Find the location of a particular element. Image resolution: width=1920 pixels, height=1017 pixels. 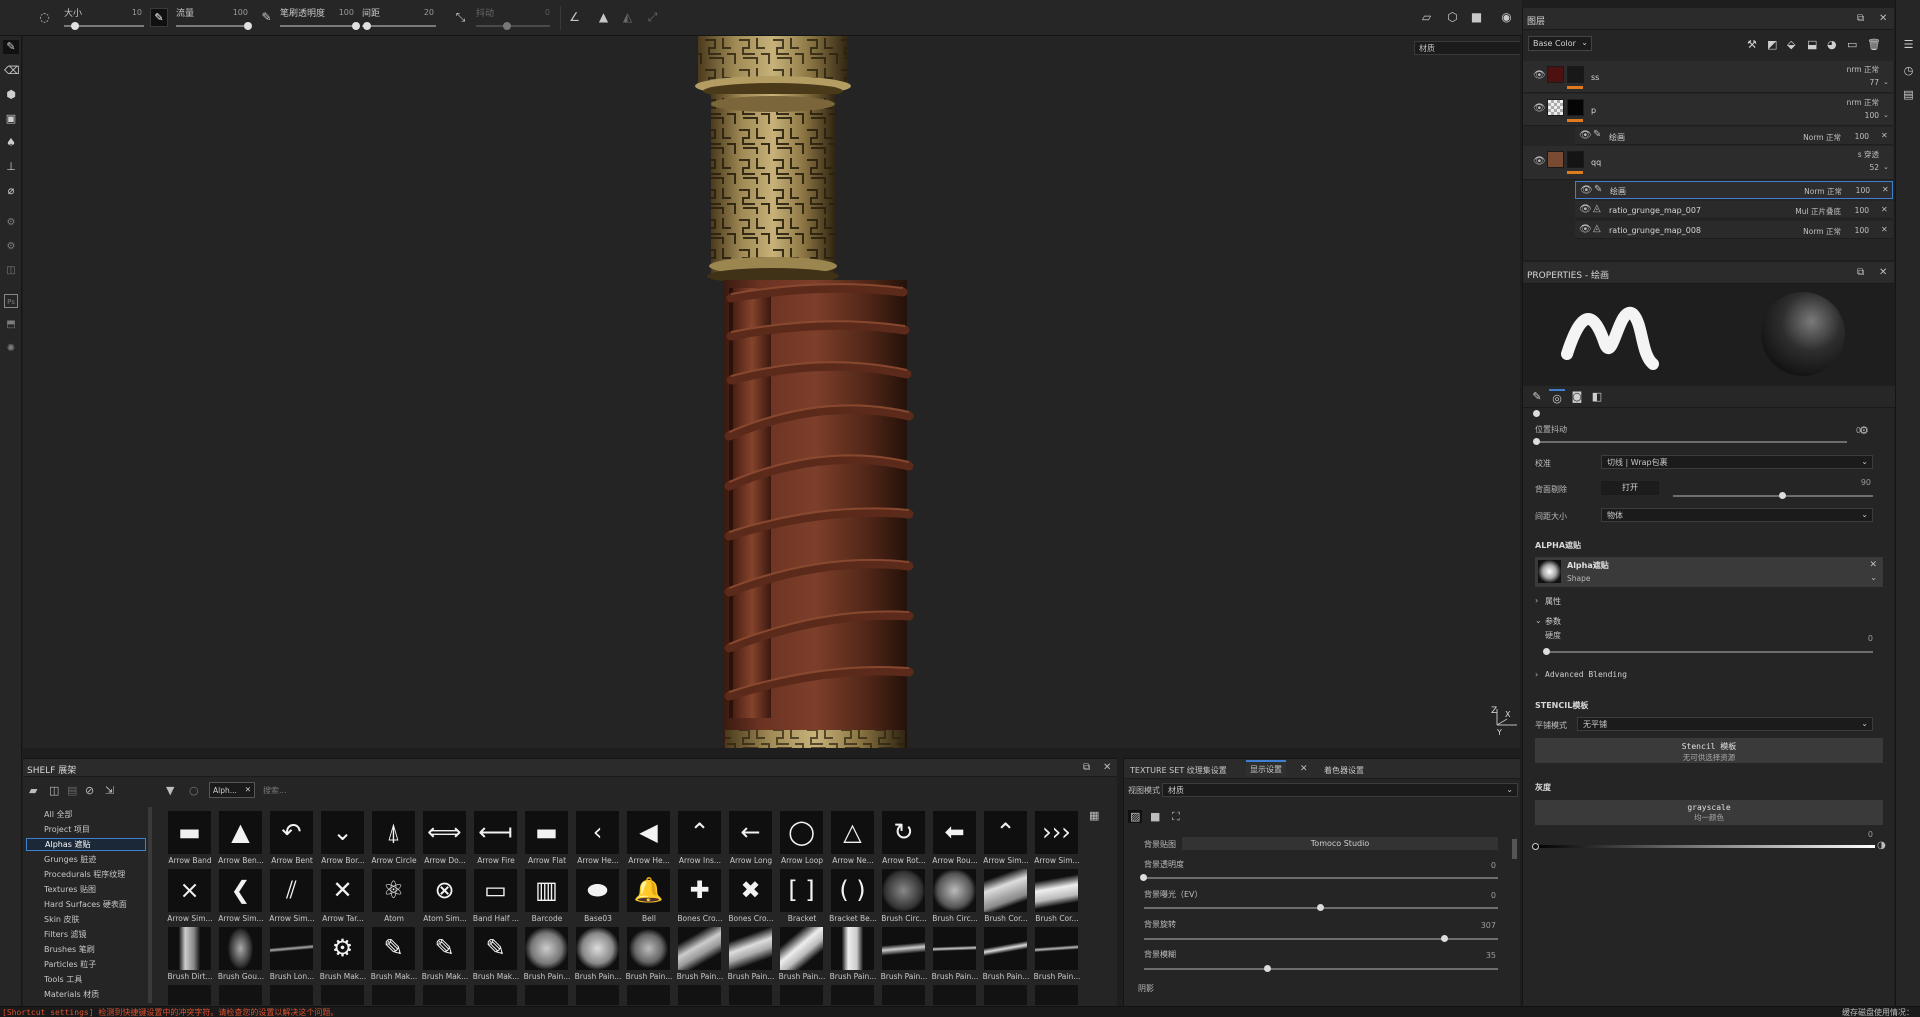

filter-chip: Alph... ✕ is located at coordinates (232, 790).